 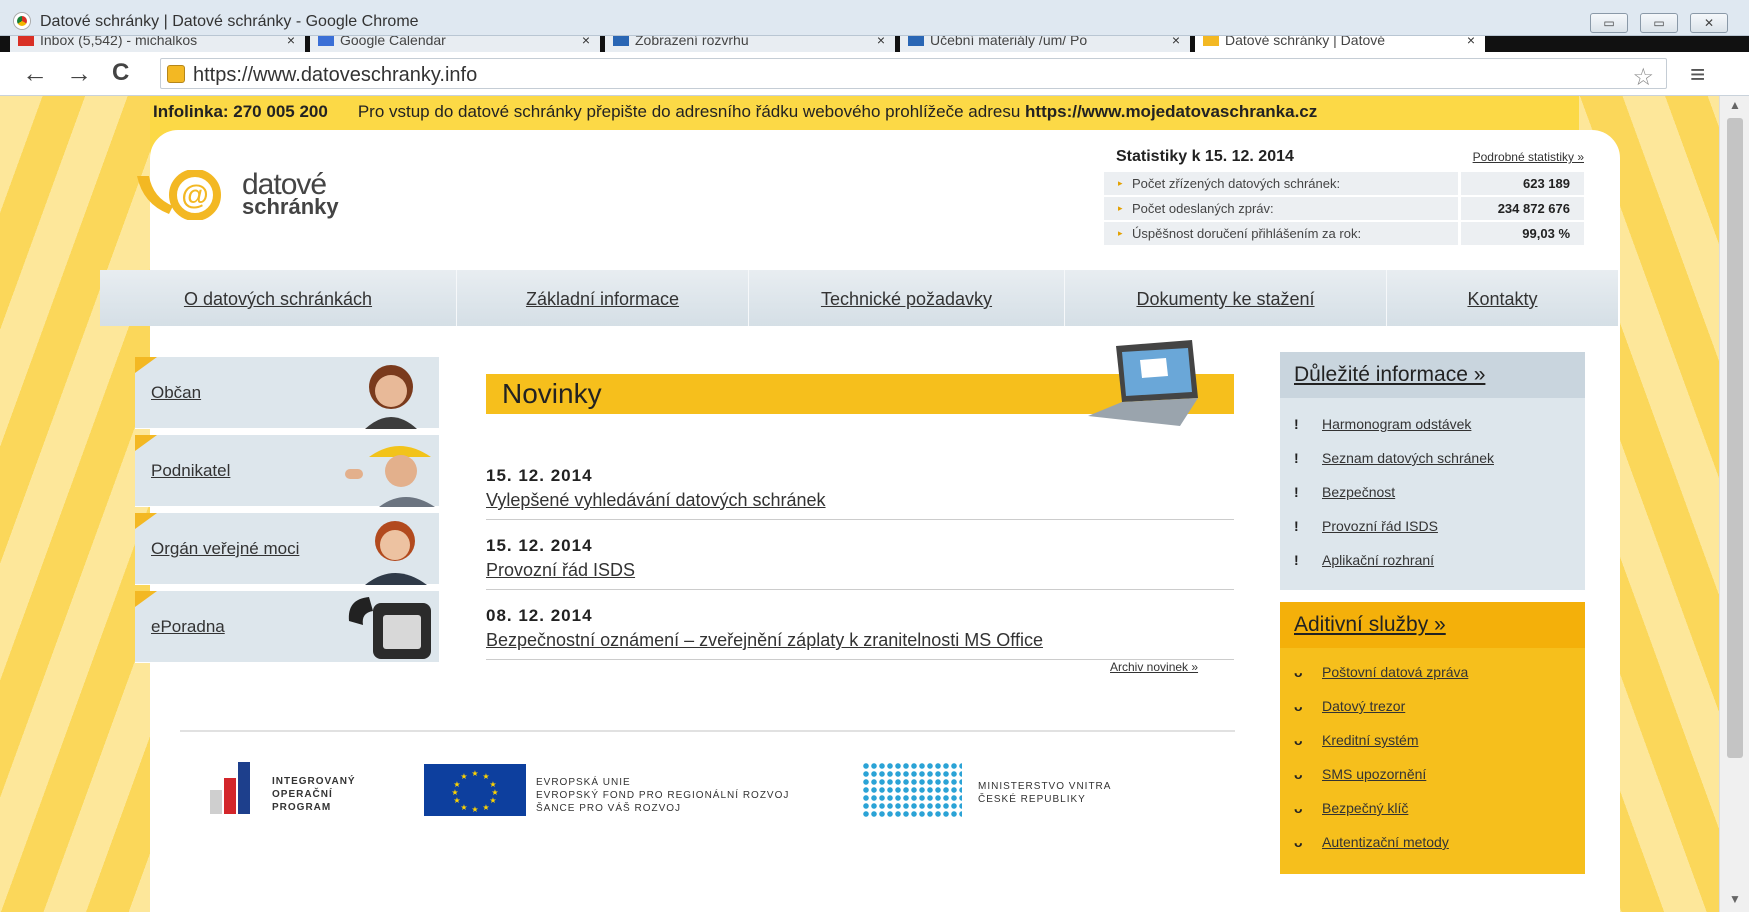 What do you see at coordinates (1709, 23) in the screenshot?
I see `close-window-button: ✕` at bounding box center [1709, 23].